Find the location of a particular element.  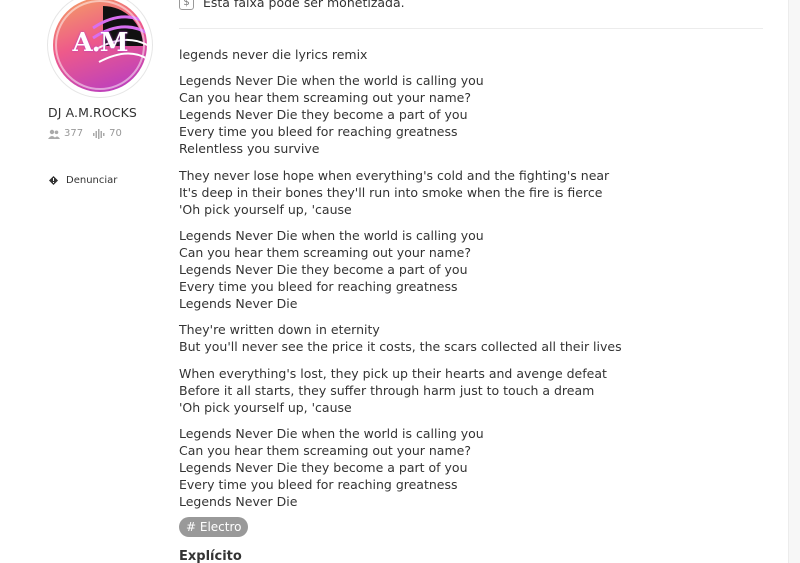

tracks-count: 70 is located at coordinates (115, 133).